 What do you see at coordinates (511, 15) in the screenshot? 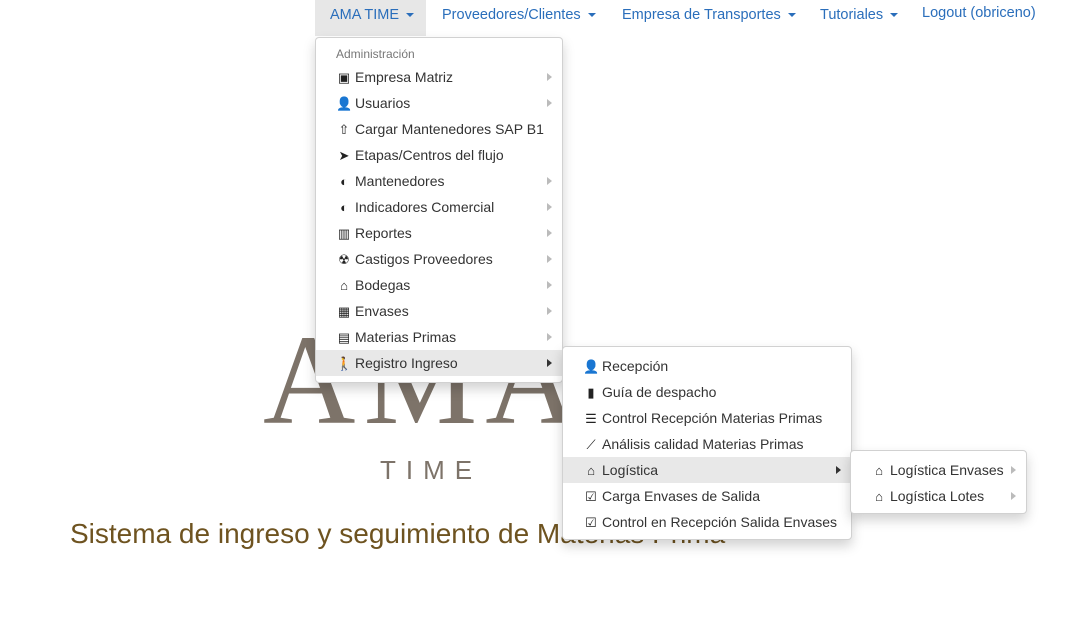
I see `nav-proveedores-clientes-label: Proveedores/Clientes` at bounding box center [511, 15].